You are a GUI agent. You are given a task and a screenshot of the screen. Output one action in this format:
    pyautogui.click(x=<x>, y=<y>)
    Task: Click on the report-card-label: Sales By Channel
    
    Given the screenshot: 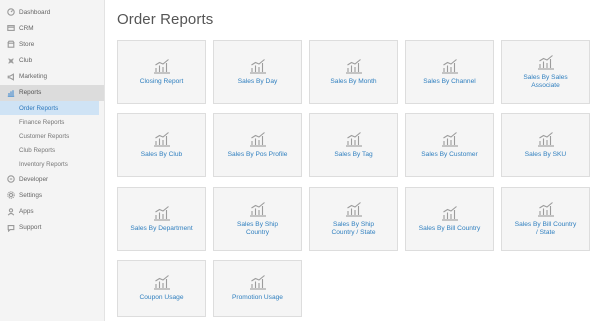 What is the action you would take?
    pyautogui.click(x=449, y=81)
    